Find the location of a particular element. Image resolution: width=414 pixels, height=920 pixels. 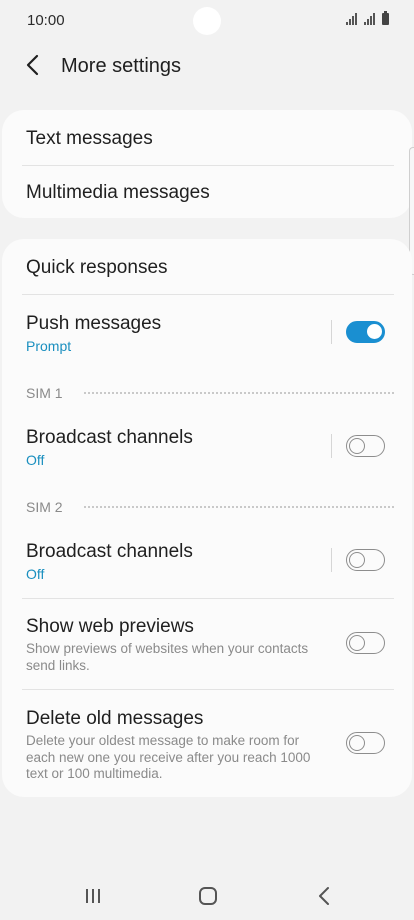

home-button is located at coordinates (208, 896).